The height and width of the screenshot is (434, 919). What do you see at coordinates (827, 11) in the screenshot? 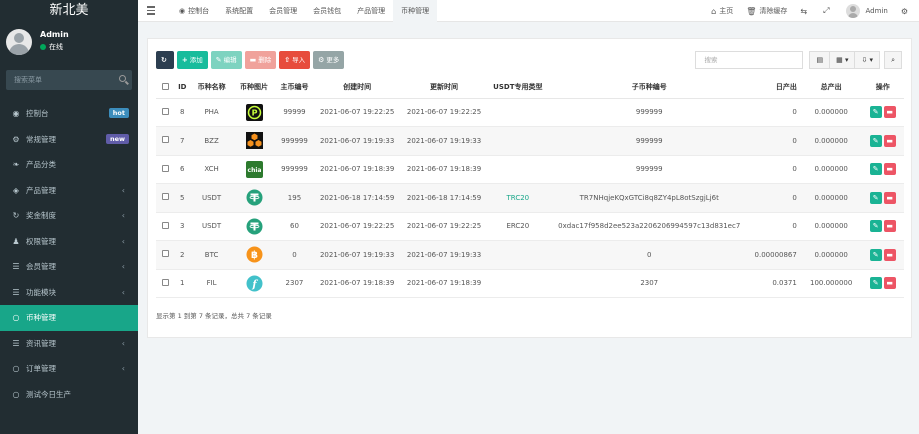
I see `fullscreen-button: ⤢` at bounding box center [827, 11].